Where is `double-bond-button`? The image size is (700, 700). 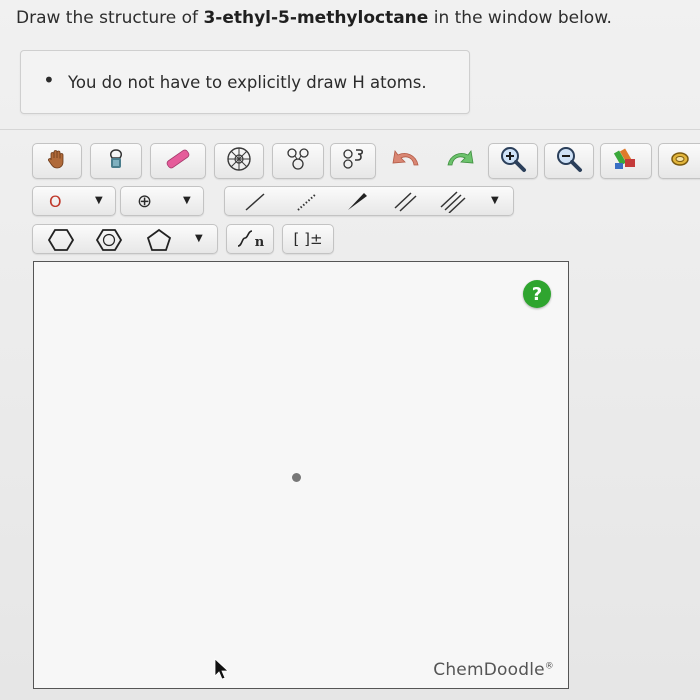
double-bond-button is located at coordinates (405, 202).